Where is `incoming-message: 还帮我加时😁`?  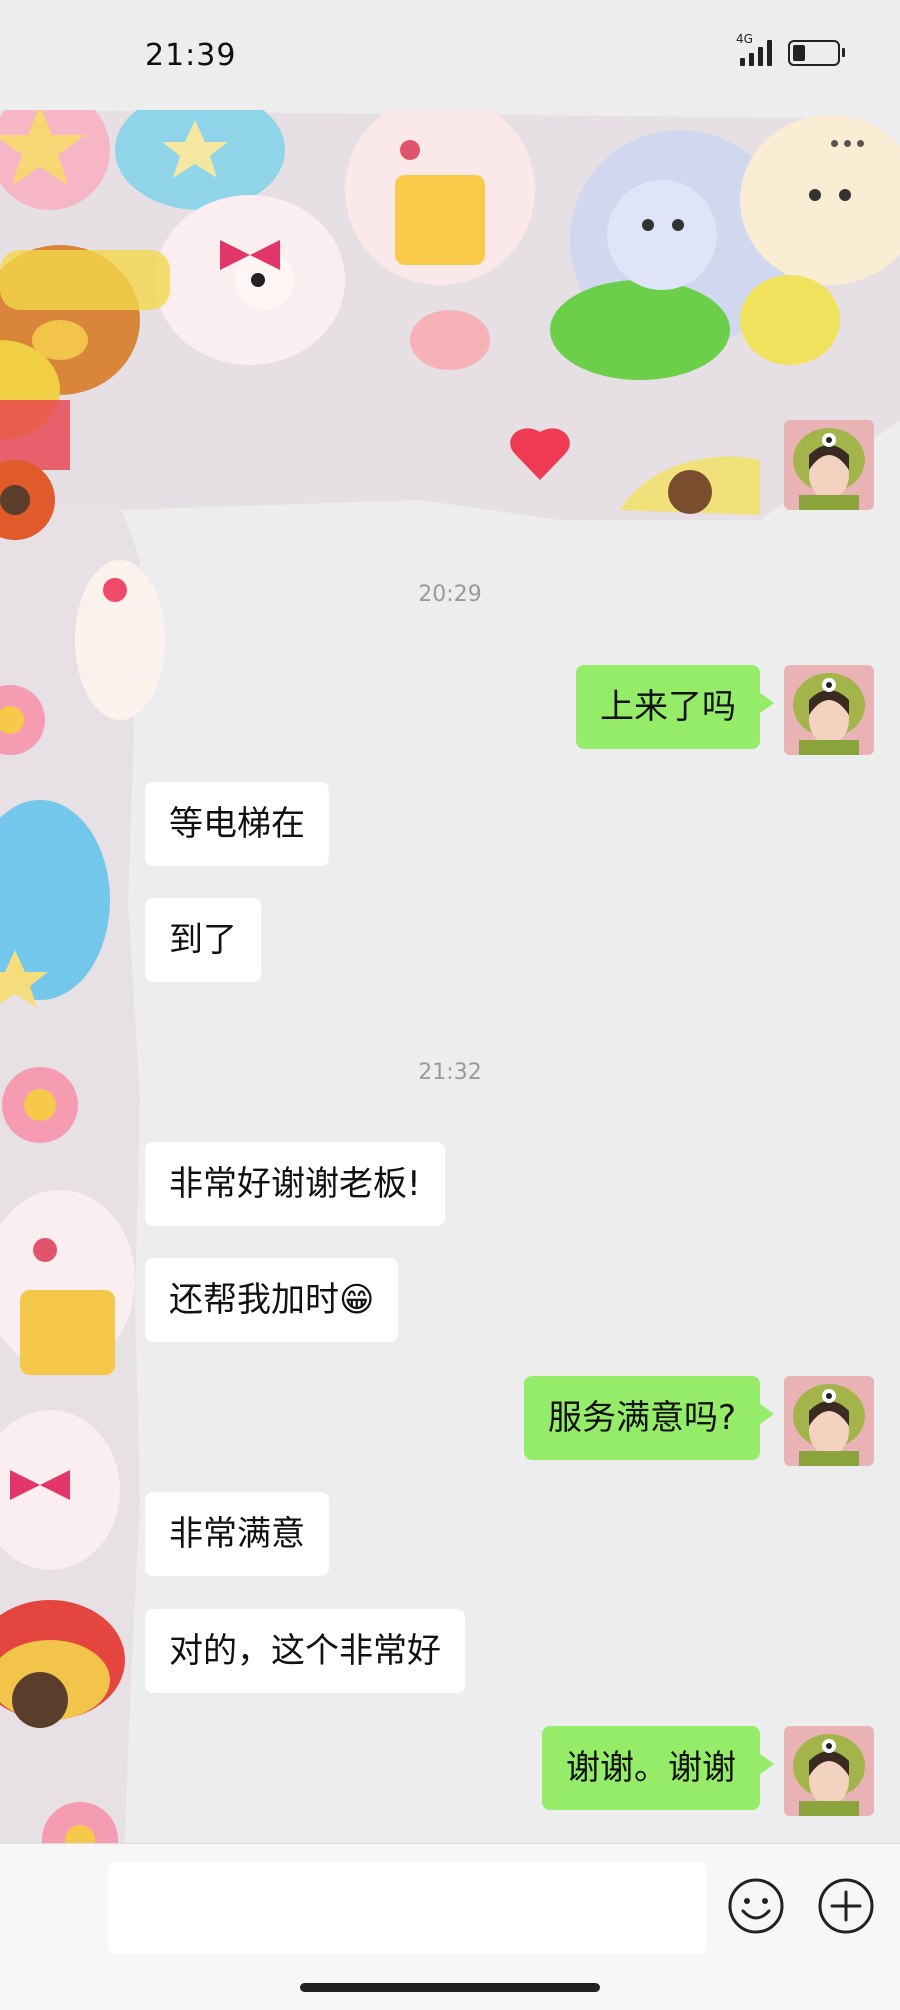
incoming-message: 还帮我加时😁 is located at coordinates (272, 1300).